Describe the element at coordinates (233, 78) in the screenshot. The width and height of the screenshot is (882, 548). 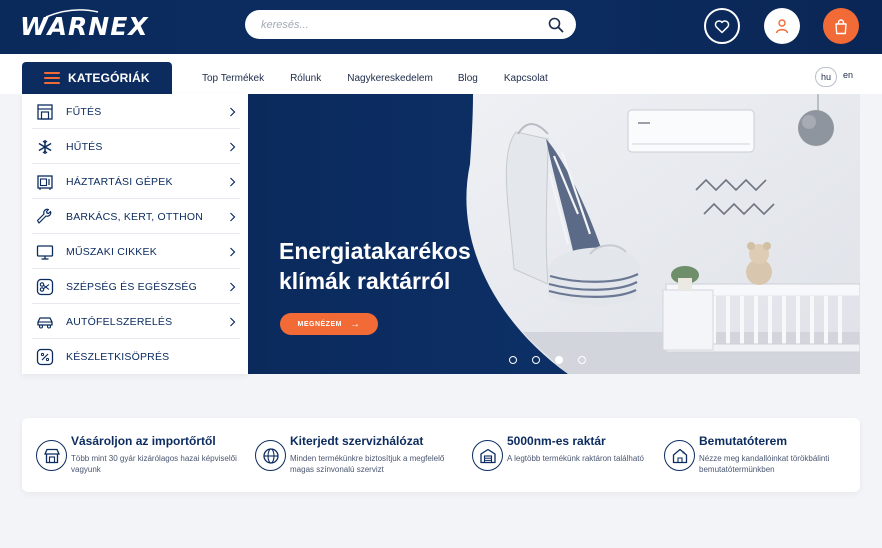
I see `nav-link-top-products: Top Termékek` at that location.